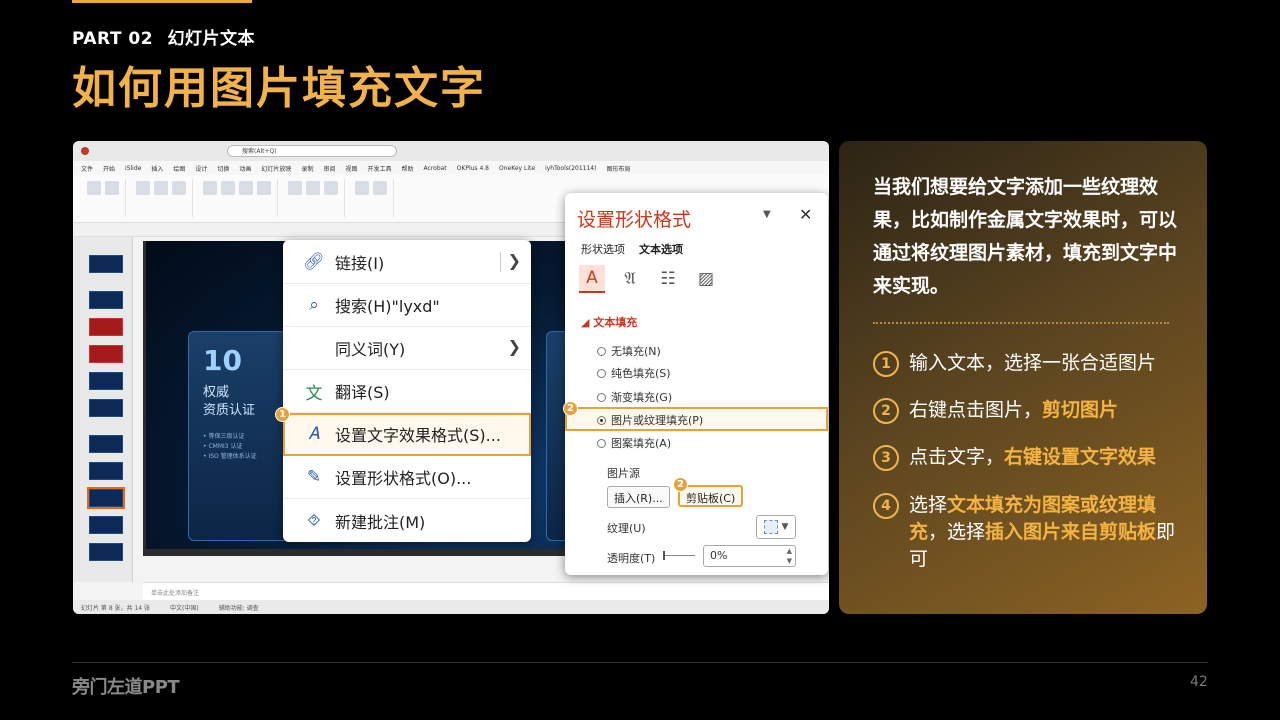 The image size is (1280, 720). Describe the element at coordinates (706, 279) in the screenshot. I see `picture-icon: ▨` at that location.